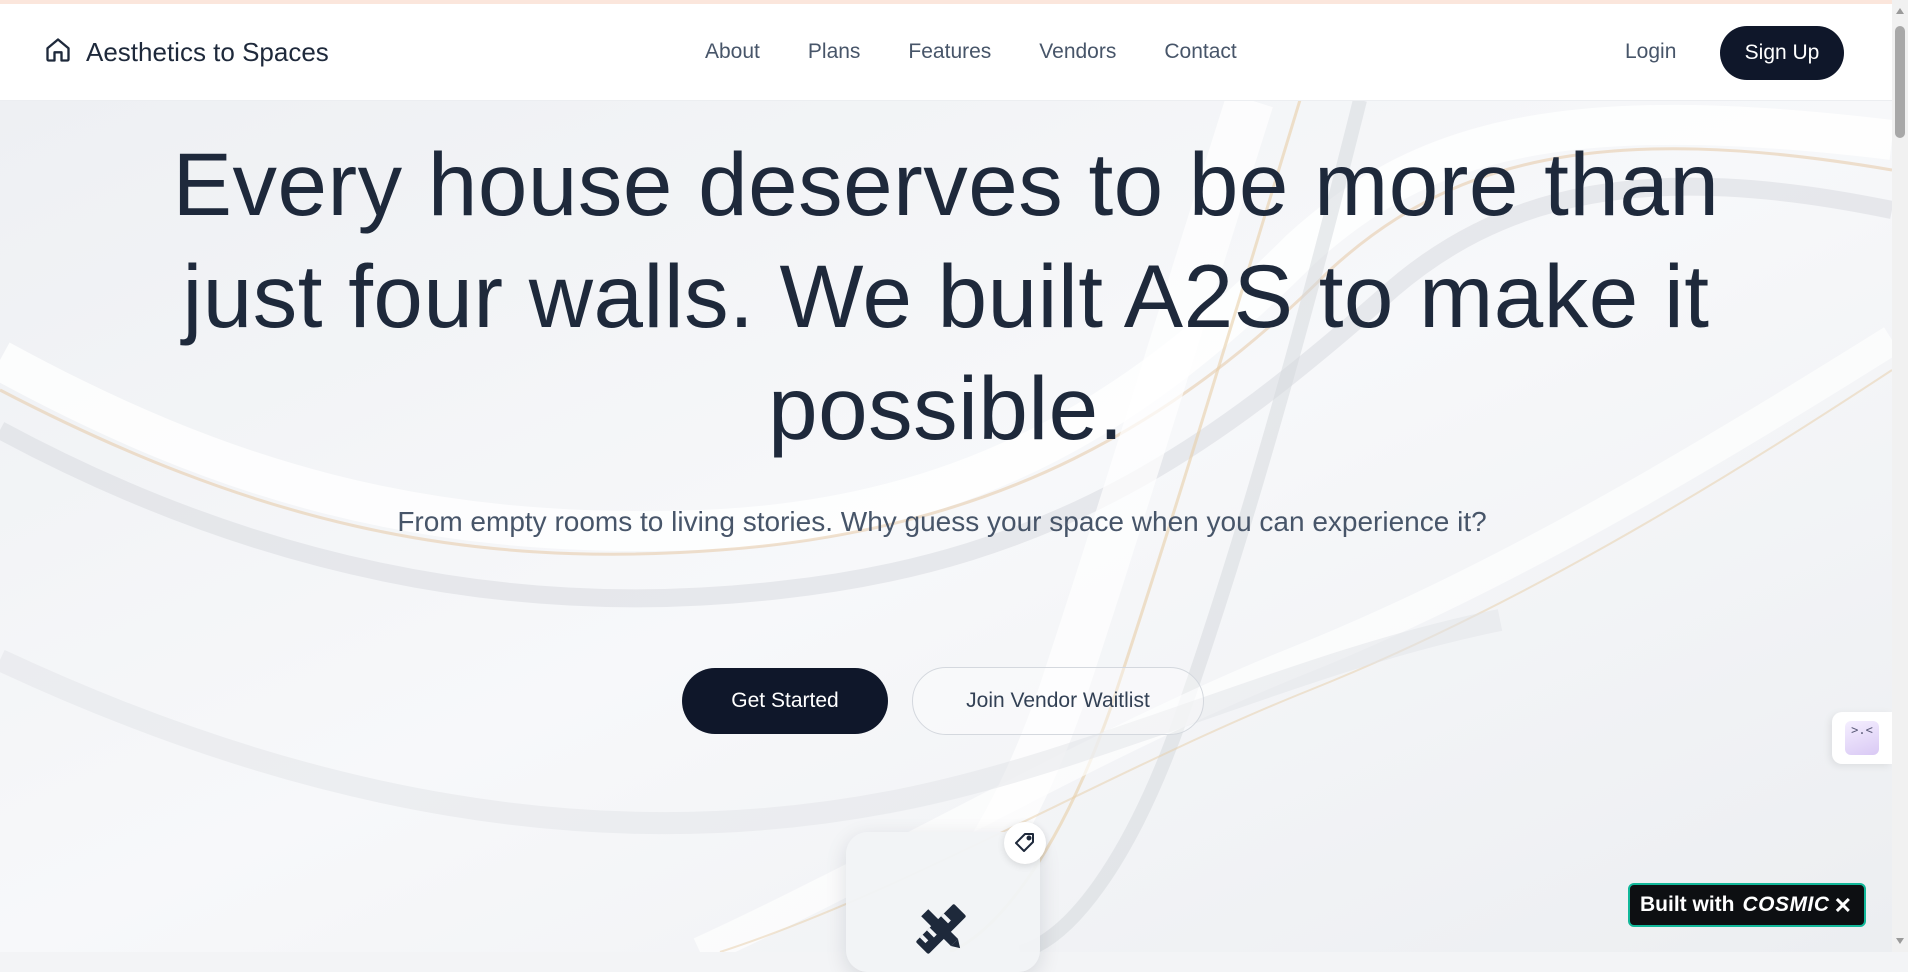  I want to click on scroll-thumb, so click(1900, 82).